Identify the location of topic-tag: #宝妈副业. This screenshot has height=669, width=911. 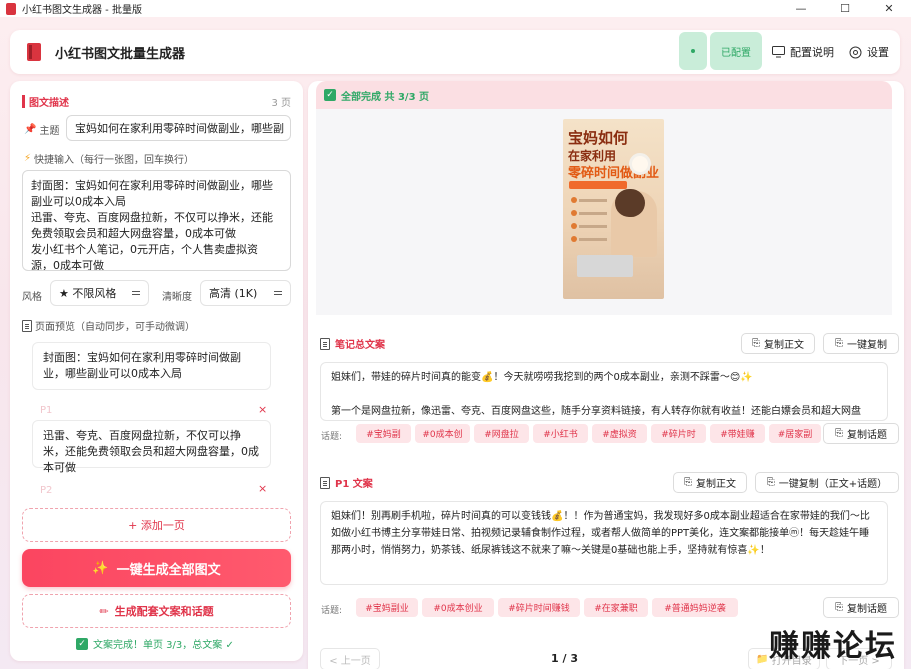
(387, 607).